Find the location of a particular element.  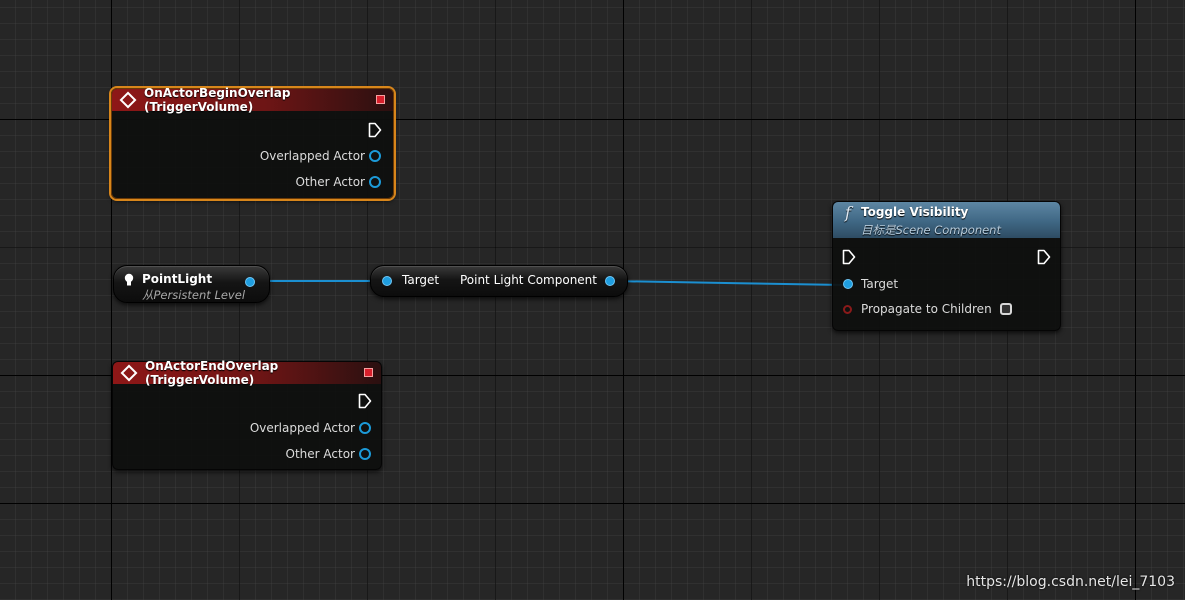

begin-overlapped-actor-row: Overlapped Actor is located at coordinates (320, 156).